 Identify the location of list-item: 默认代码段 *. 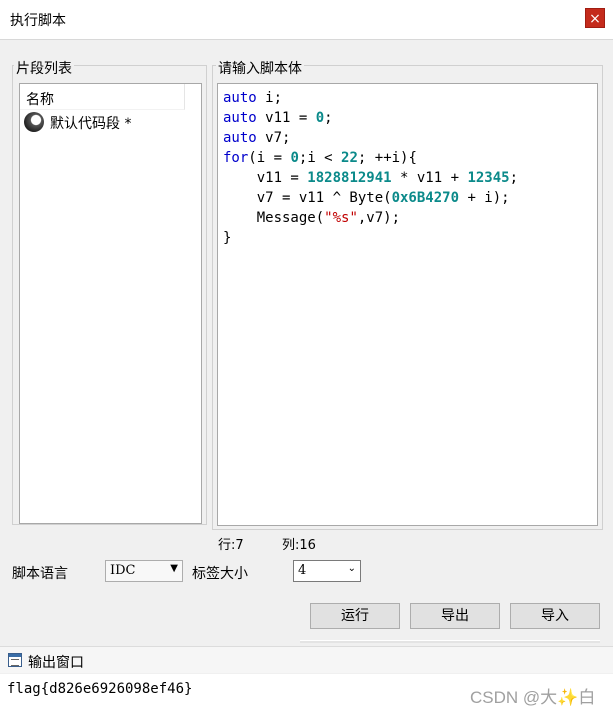
(110, 122).